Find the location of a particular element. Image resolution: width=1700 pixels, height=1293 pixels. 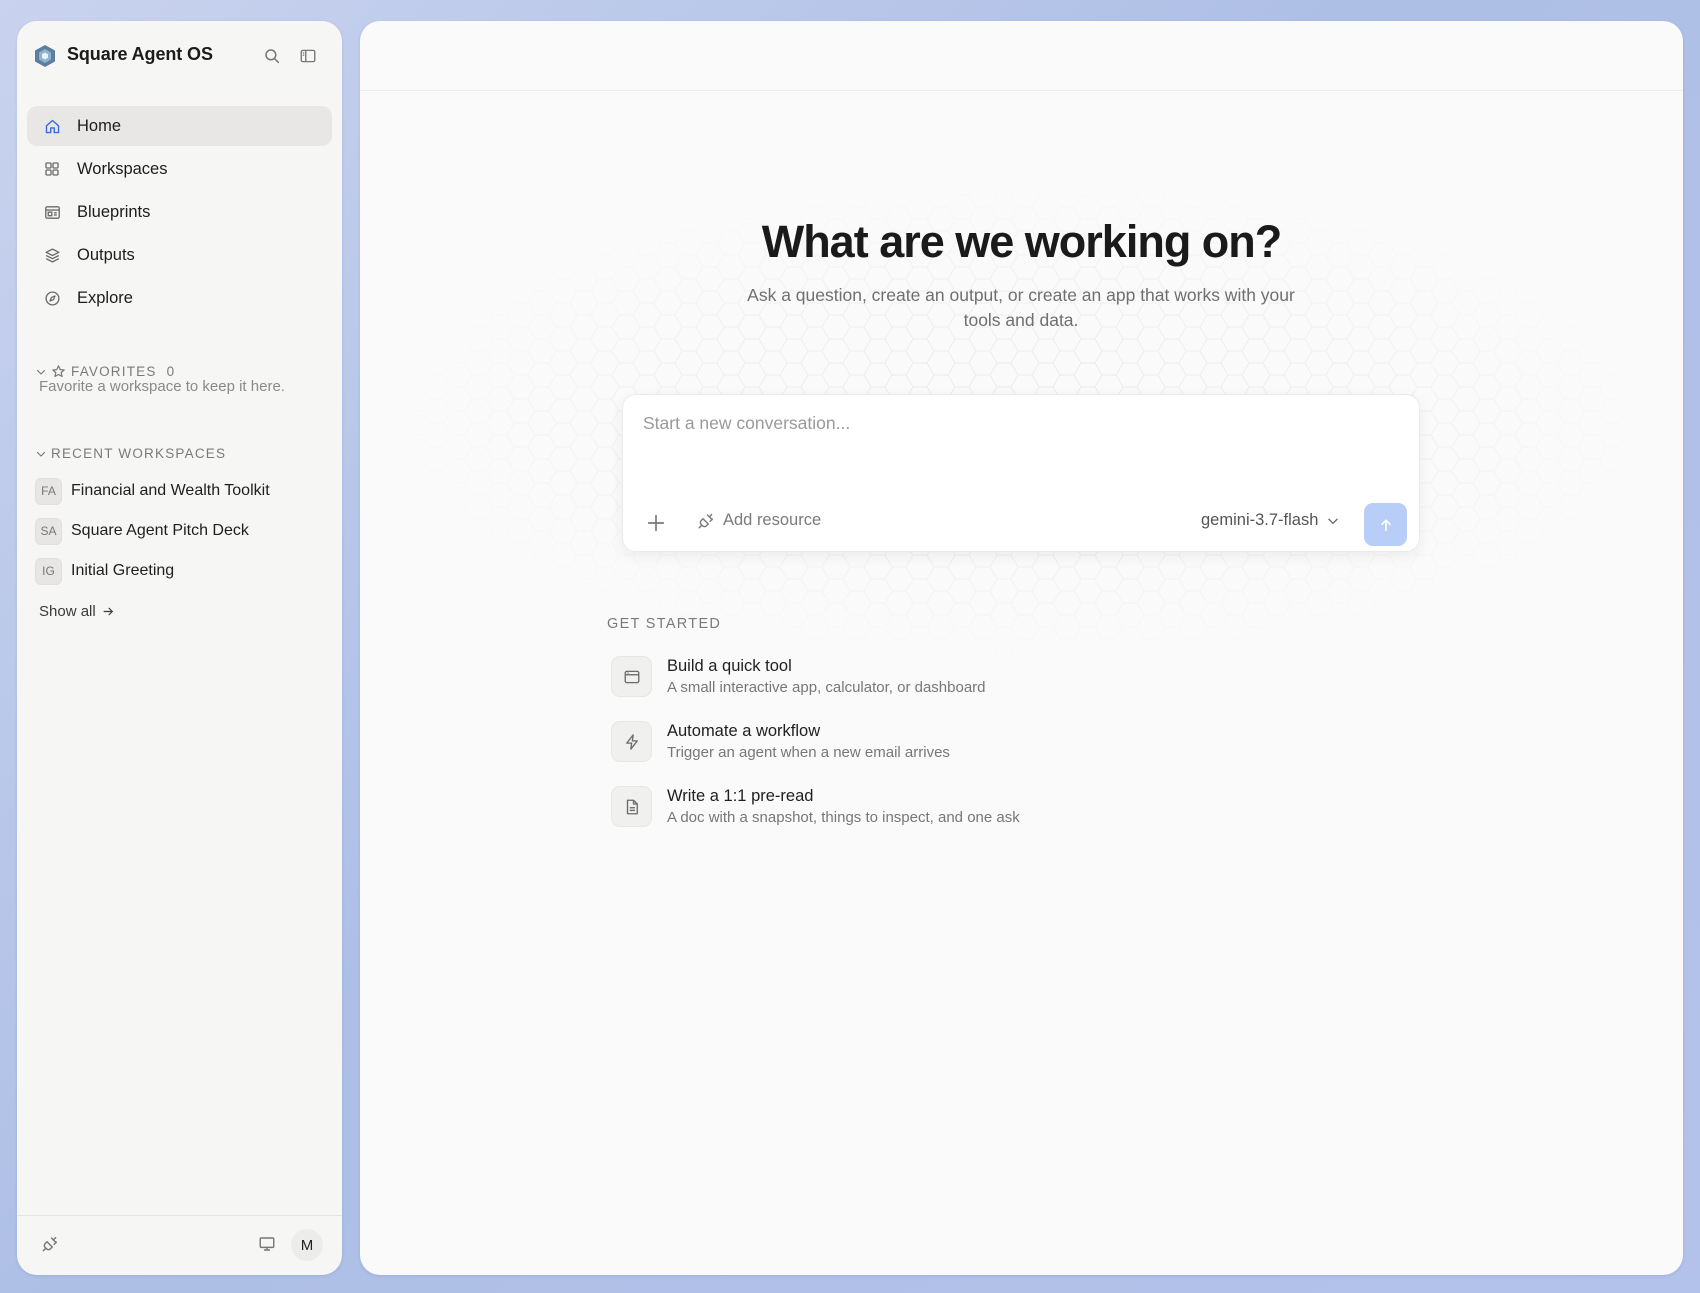

recent-workspace-item: FA Financial and Wealth Toolkit is located at coordinates (180, 491).